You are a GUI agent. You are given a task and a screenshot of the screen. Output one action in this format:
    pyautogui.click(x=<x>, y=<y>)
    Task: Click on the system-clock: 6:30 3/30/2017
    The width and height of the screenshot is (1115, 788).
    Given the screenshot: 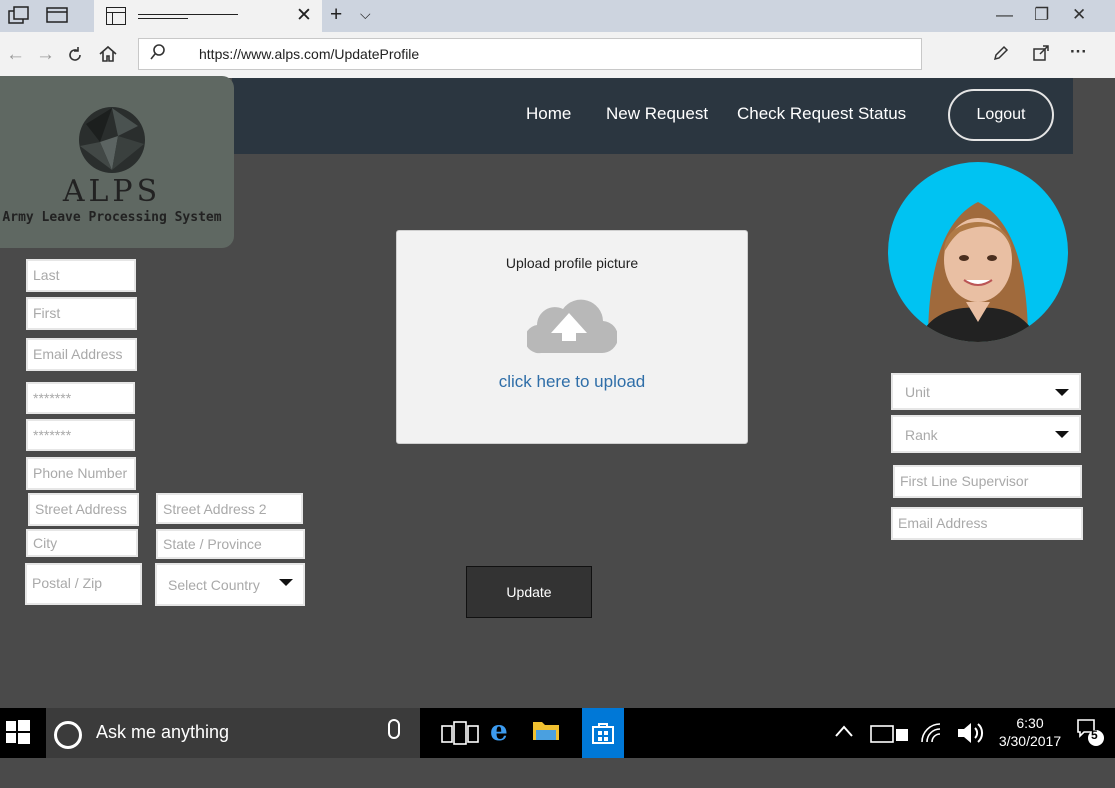 What is the action you would take?
    pyautogui.click(x=1030, y=732)
    